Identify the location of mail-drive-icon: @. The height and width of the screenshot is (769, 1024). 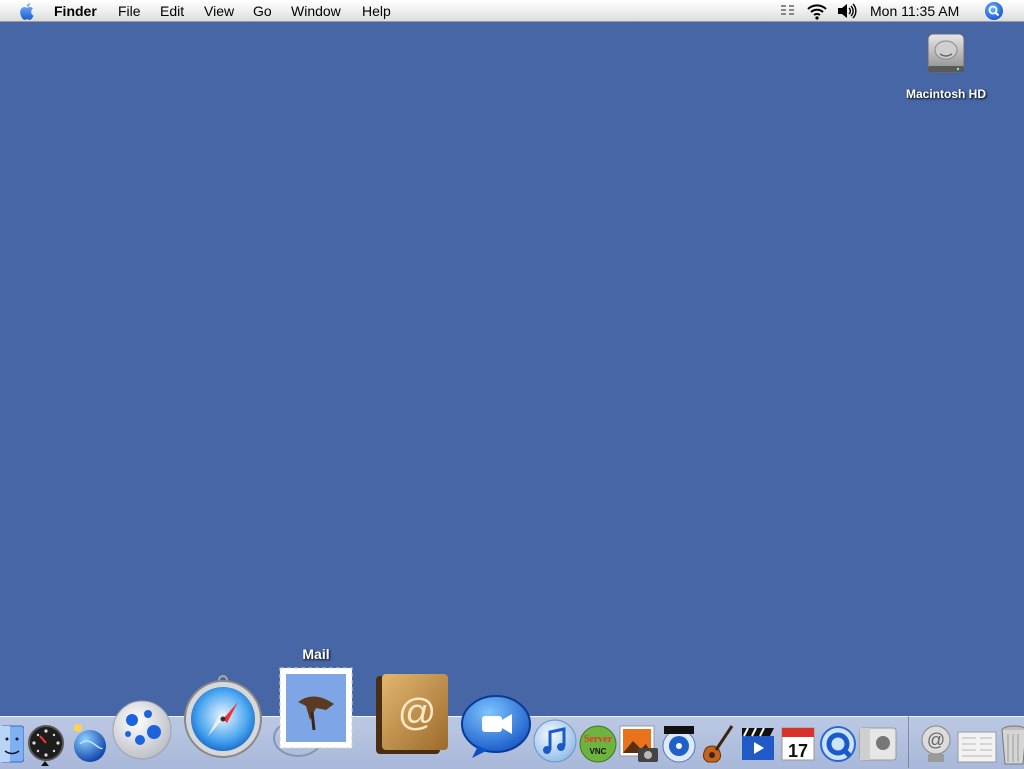
(936, 744).